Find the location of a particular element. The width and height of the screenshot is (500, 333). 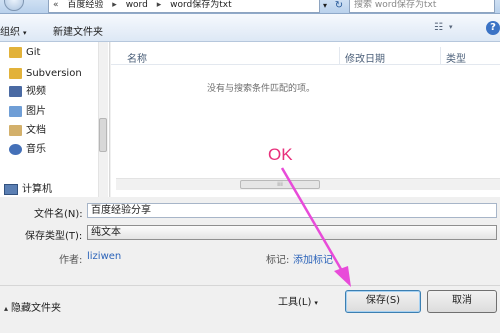

documents-library-icon is located at coordinates (15, 130).